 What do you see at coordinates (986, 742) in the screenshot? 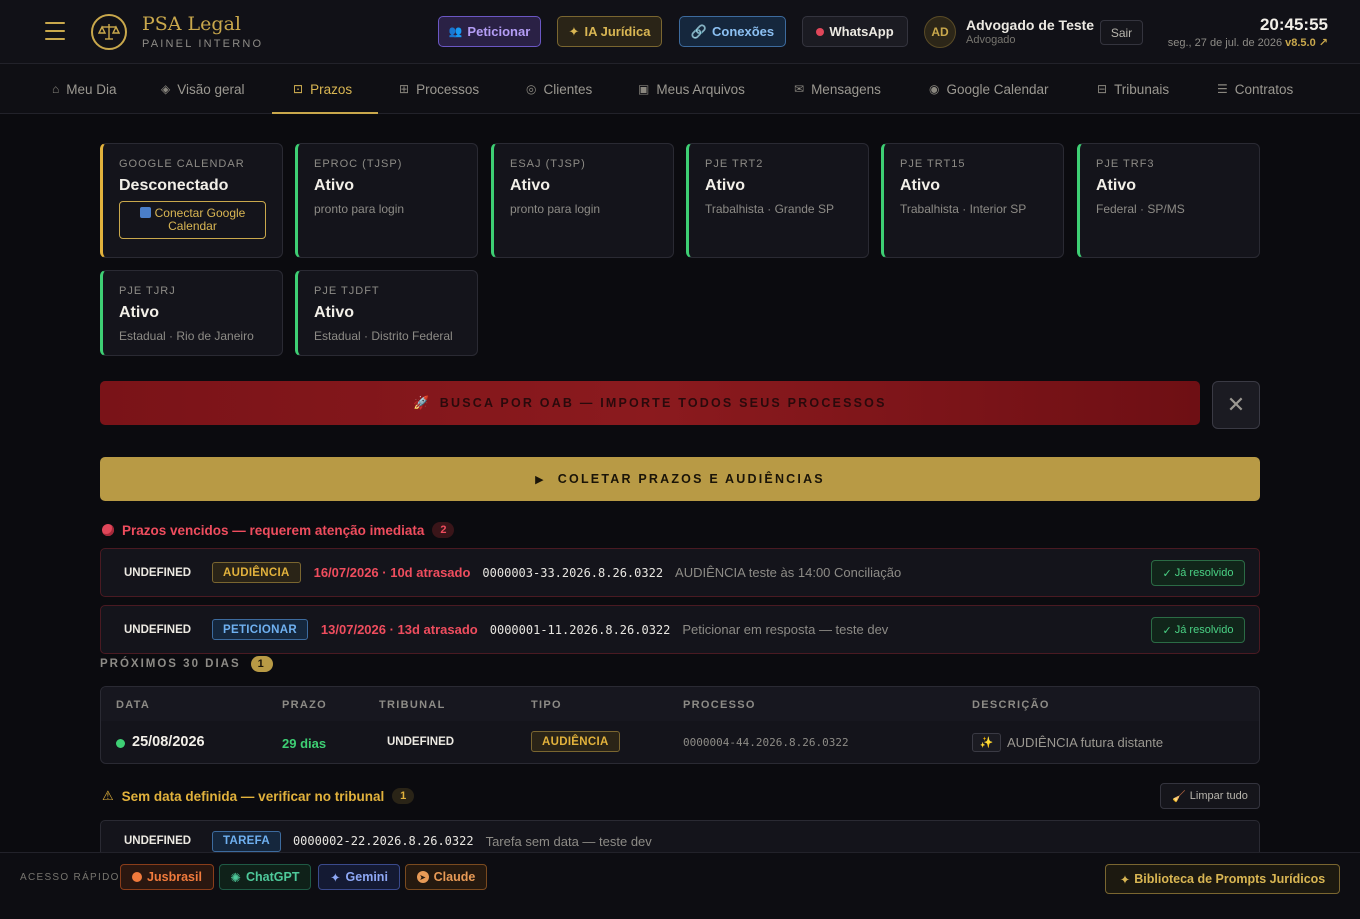
I see `sparkle-ai-icon: ✨` at bounding box center [986, 742].